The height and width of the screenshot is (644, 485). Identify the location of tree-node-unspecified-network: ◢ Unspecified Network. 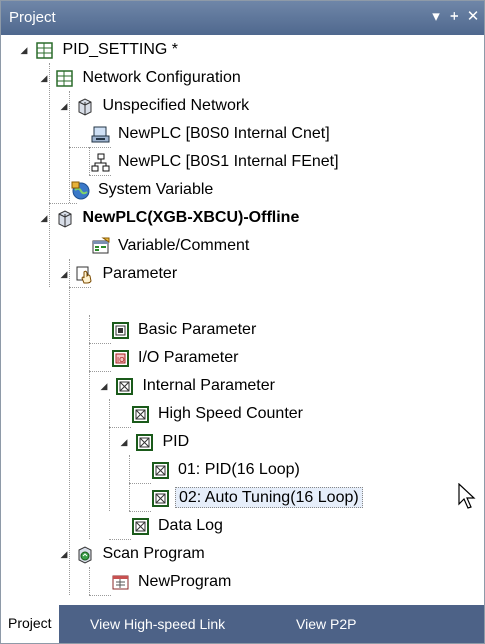
(154, 106).